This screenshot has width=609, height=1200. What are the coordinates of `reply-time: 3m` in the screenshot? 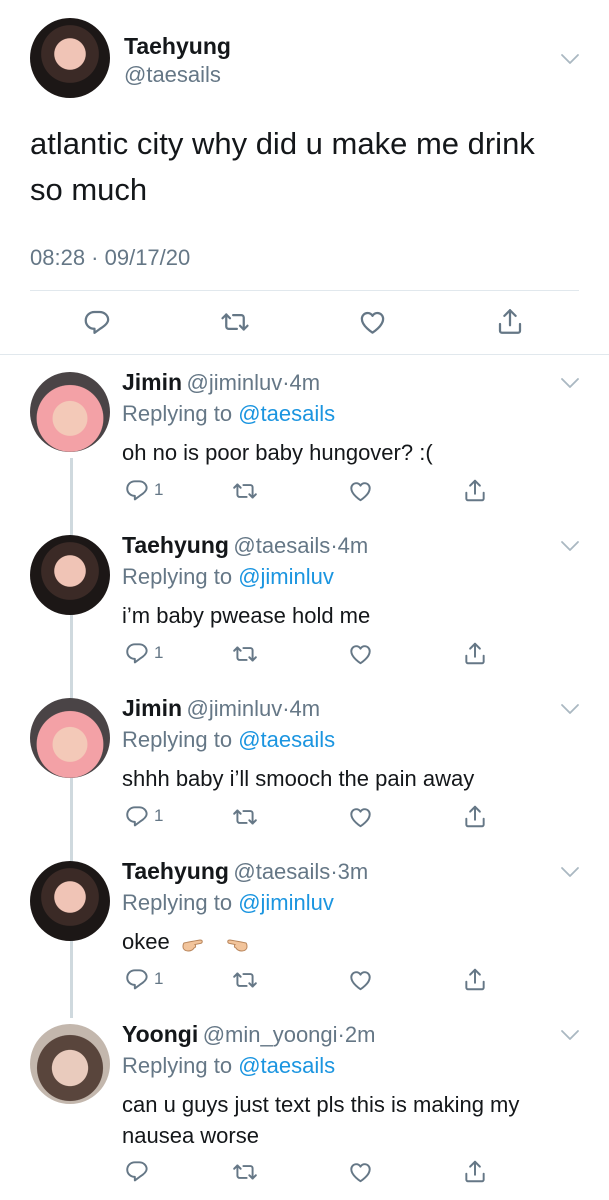 It's located at (353, 871).